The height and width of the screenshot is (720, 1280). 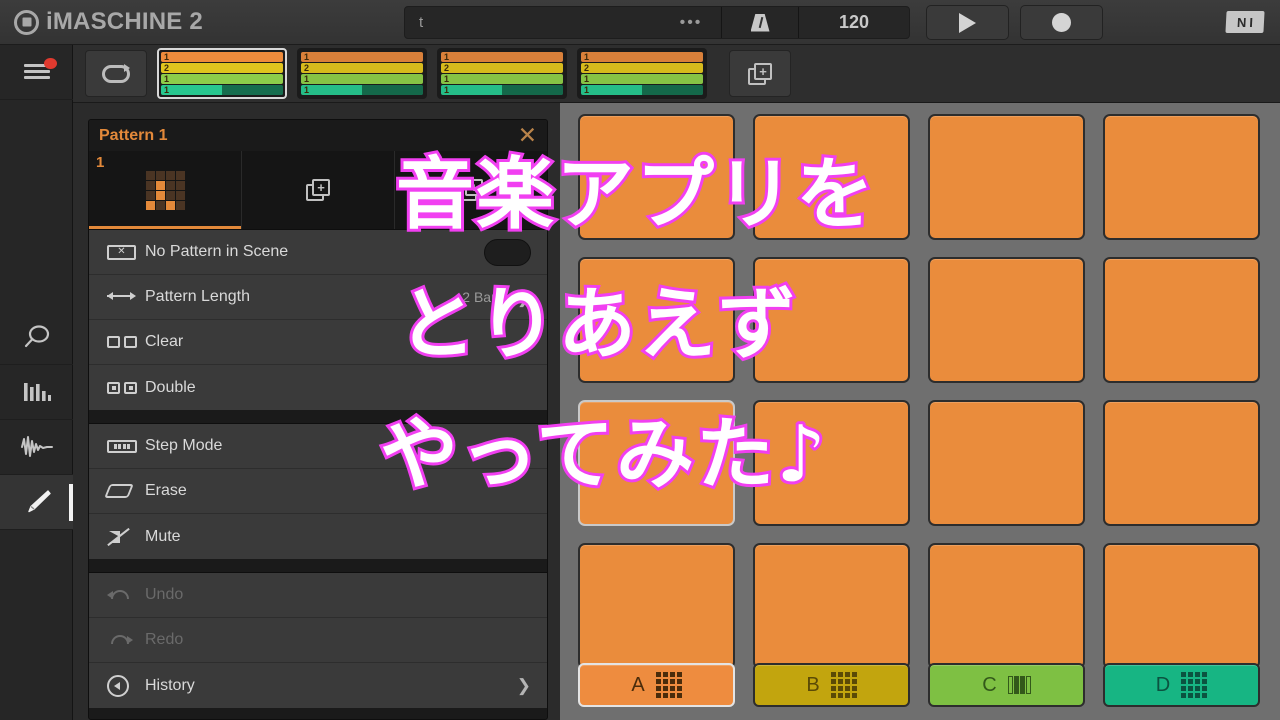 What do you see at coordinates (318, 685) in the screenshot?
I see `menu-item-history: History ❯` at bounding box center [318, 685].